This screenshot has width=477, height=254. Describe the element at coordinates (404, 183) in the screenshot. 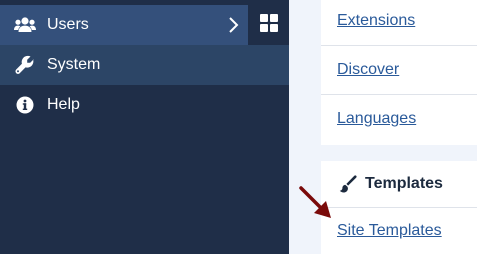

I see `templates-card-title: Templates` at that location.